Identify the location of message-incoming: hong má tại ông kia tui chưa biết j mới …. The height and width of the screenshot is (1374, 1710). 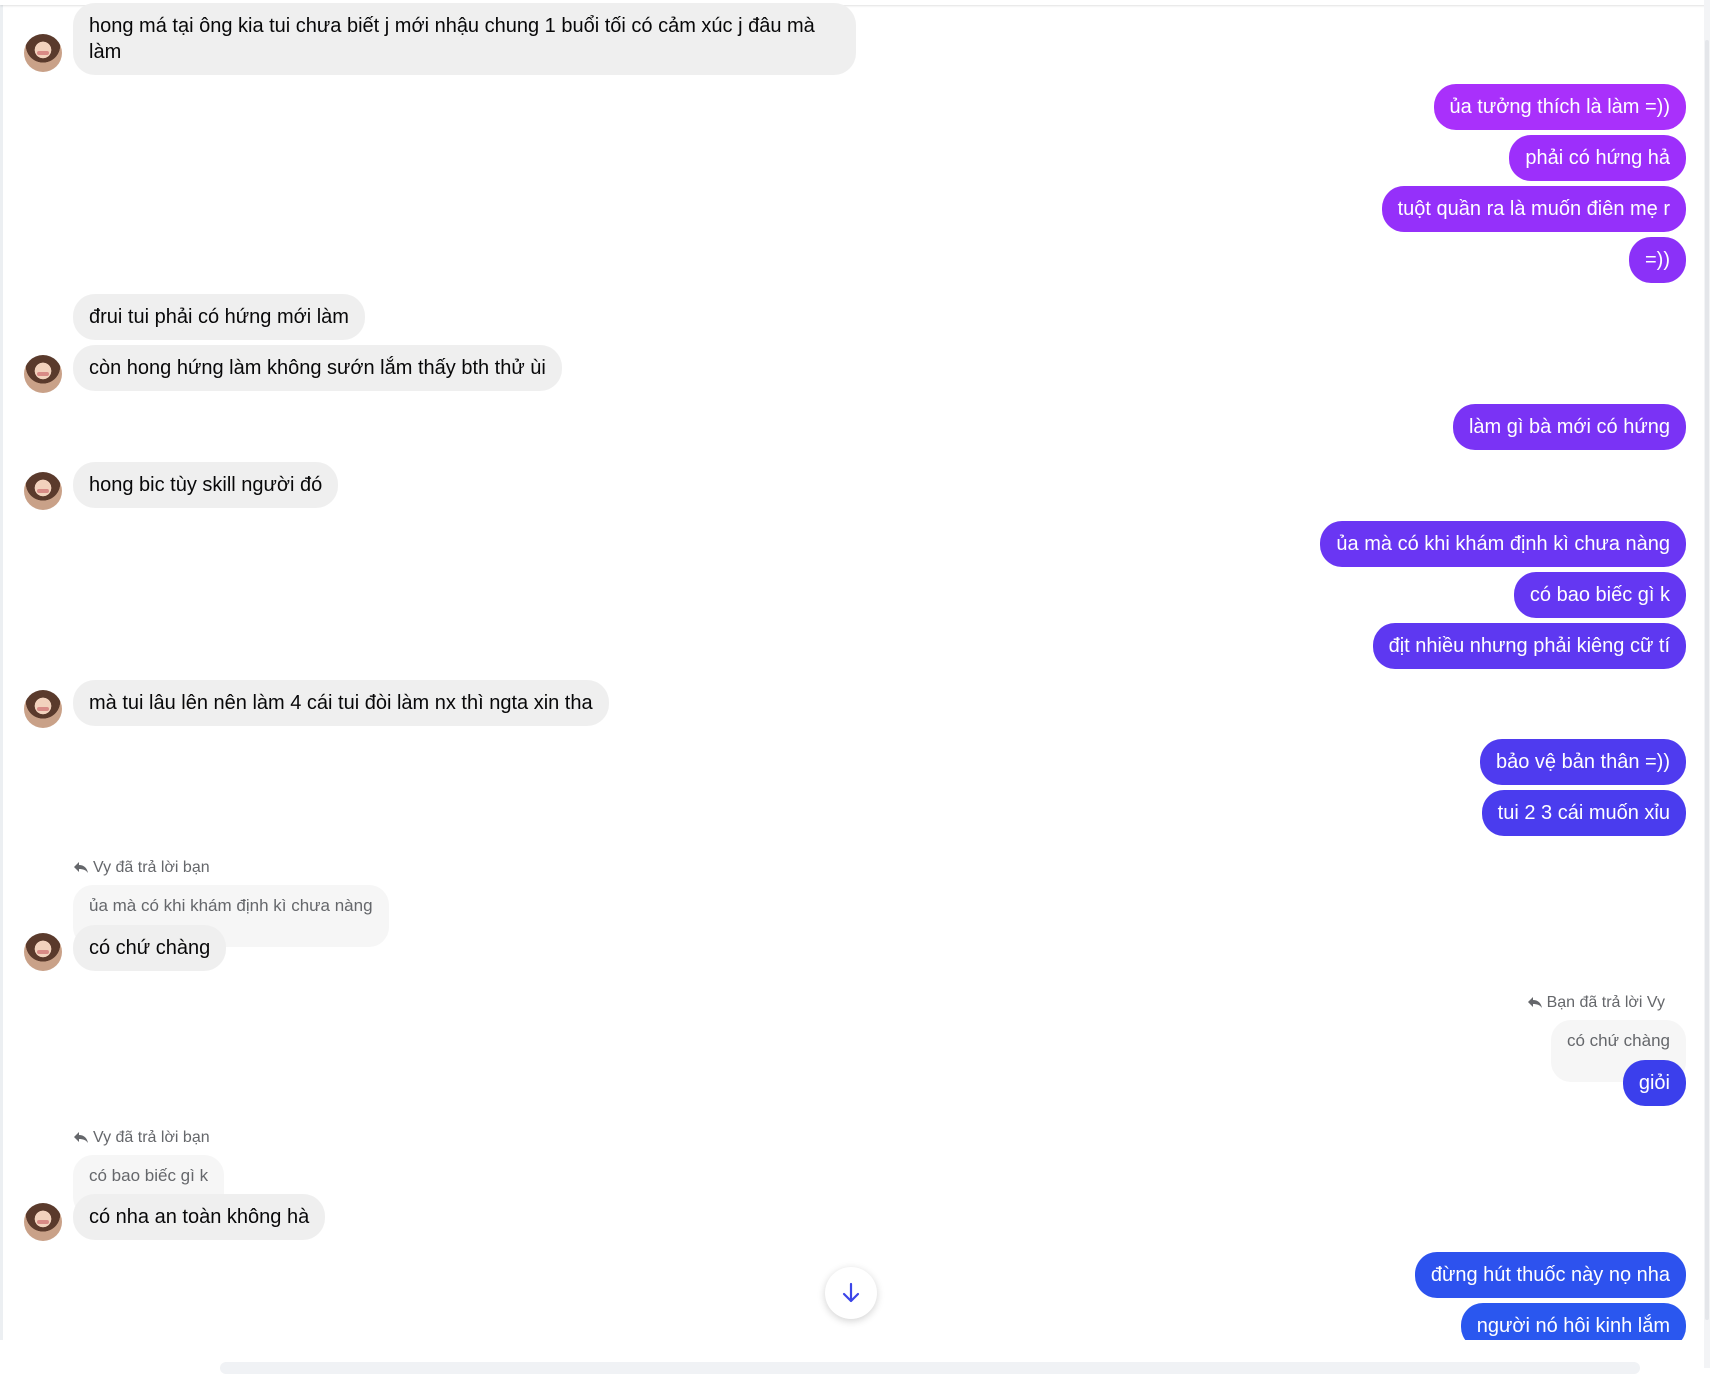
(464, 39).